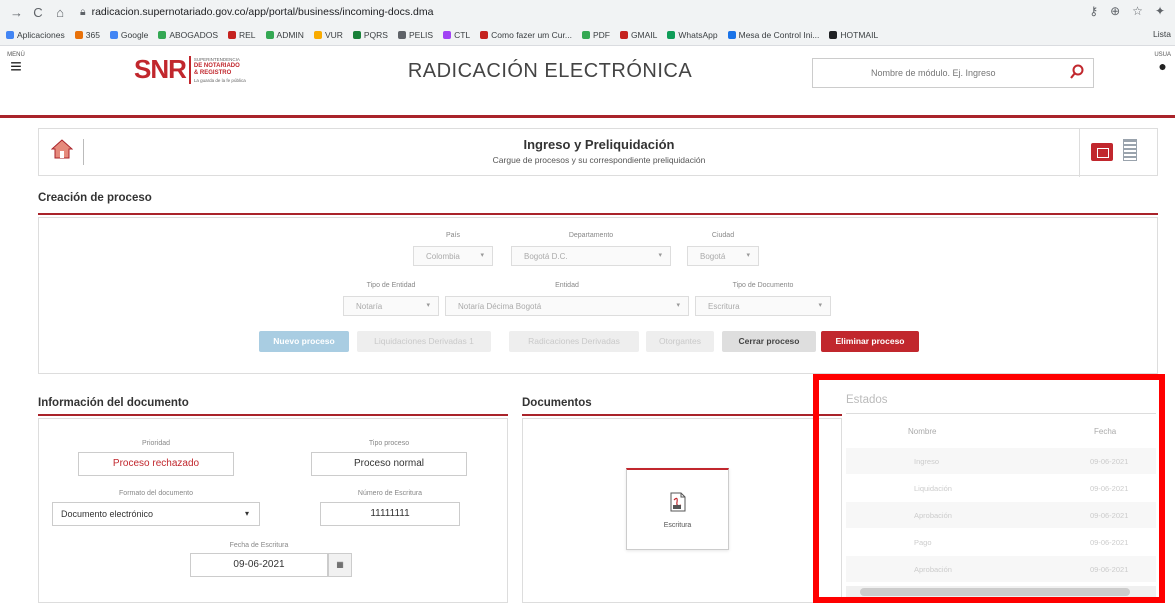 This screenshot has width=1175, height=605. What do you see at coordinates (1137, 11) in the screenshot?
I see `star-icon: ☆` at bounding box center [1137, 11].